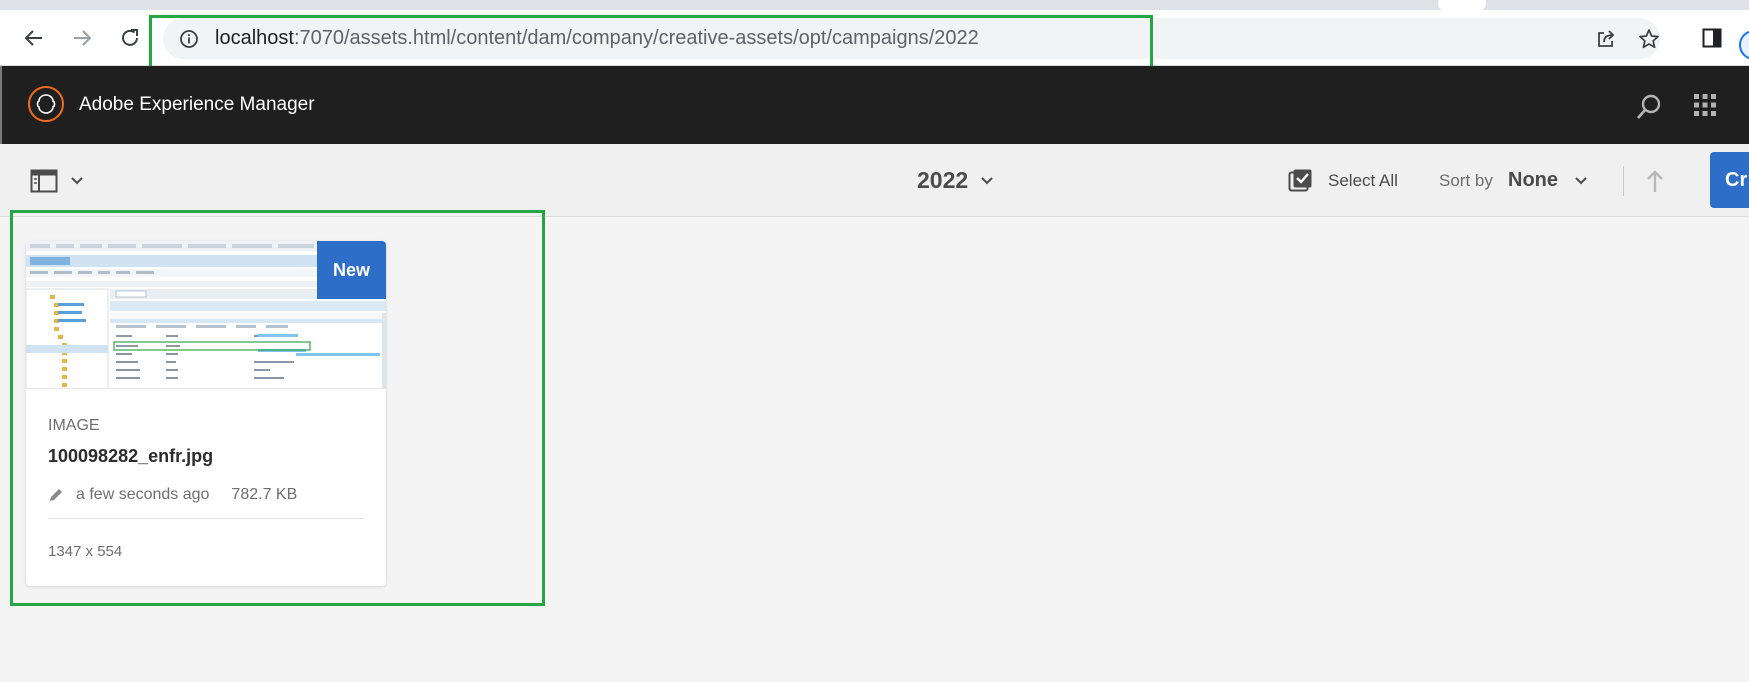  Describe the element at coordinates (874, 180) in the screenshot. I see `action-bar: 2022 Select All Sort by None Cr` at that location.